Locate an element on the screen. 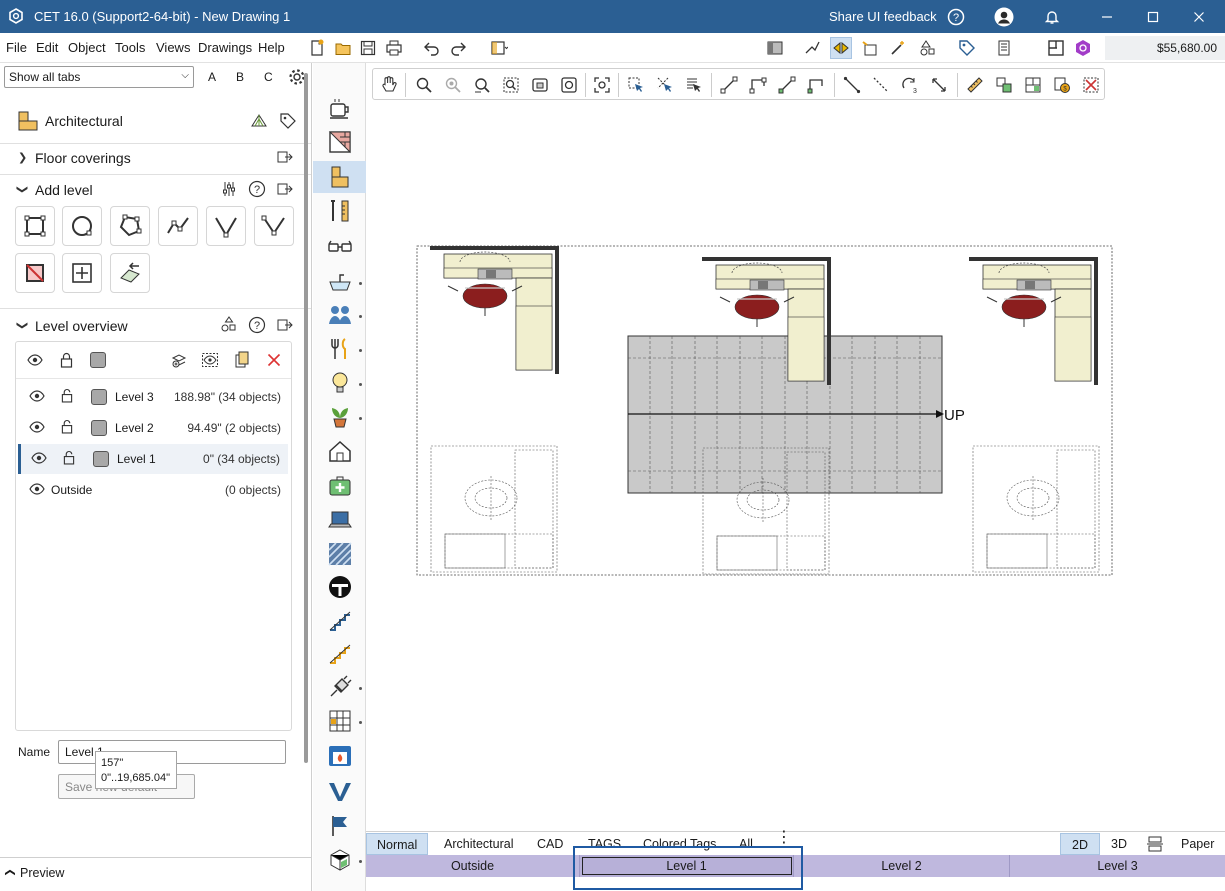  circle-room-tool is located at coordinates (82, 226).